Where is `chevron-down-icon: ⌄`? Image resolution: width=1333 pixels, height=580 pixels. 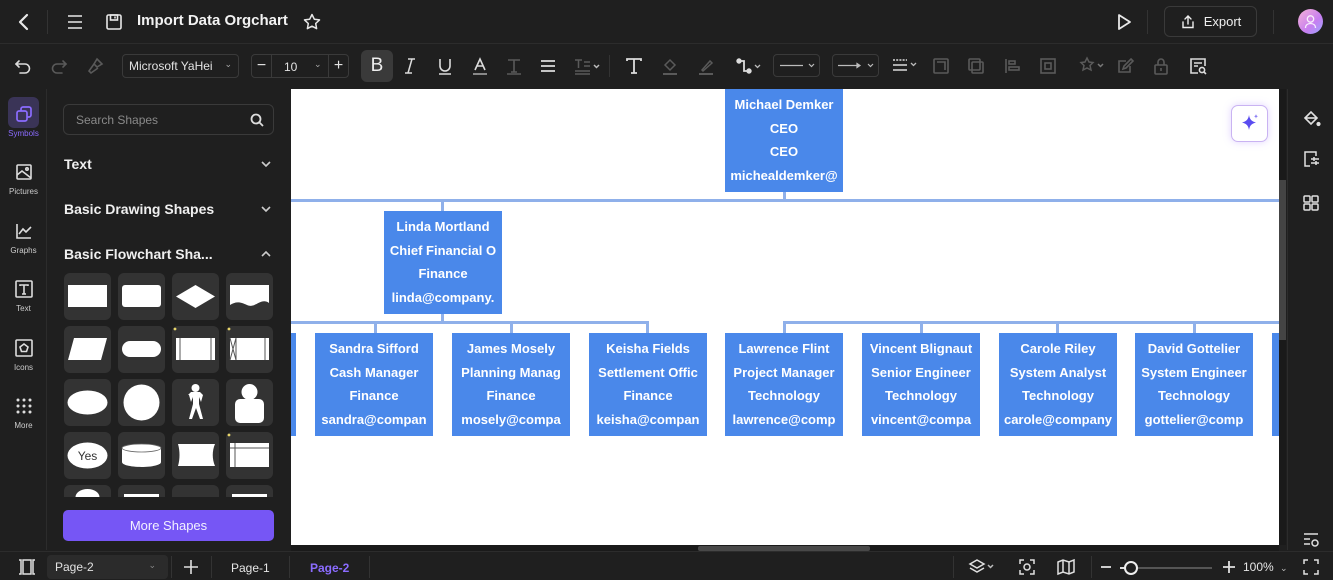
chevron-down-icon: ⌄ is located at coordinates (318, 64).